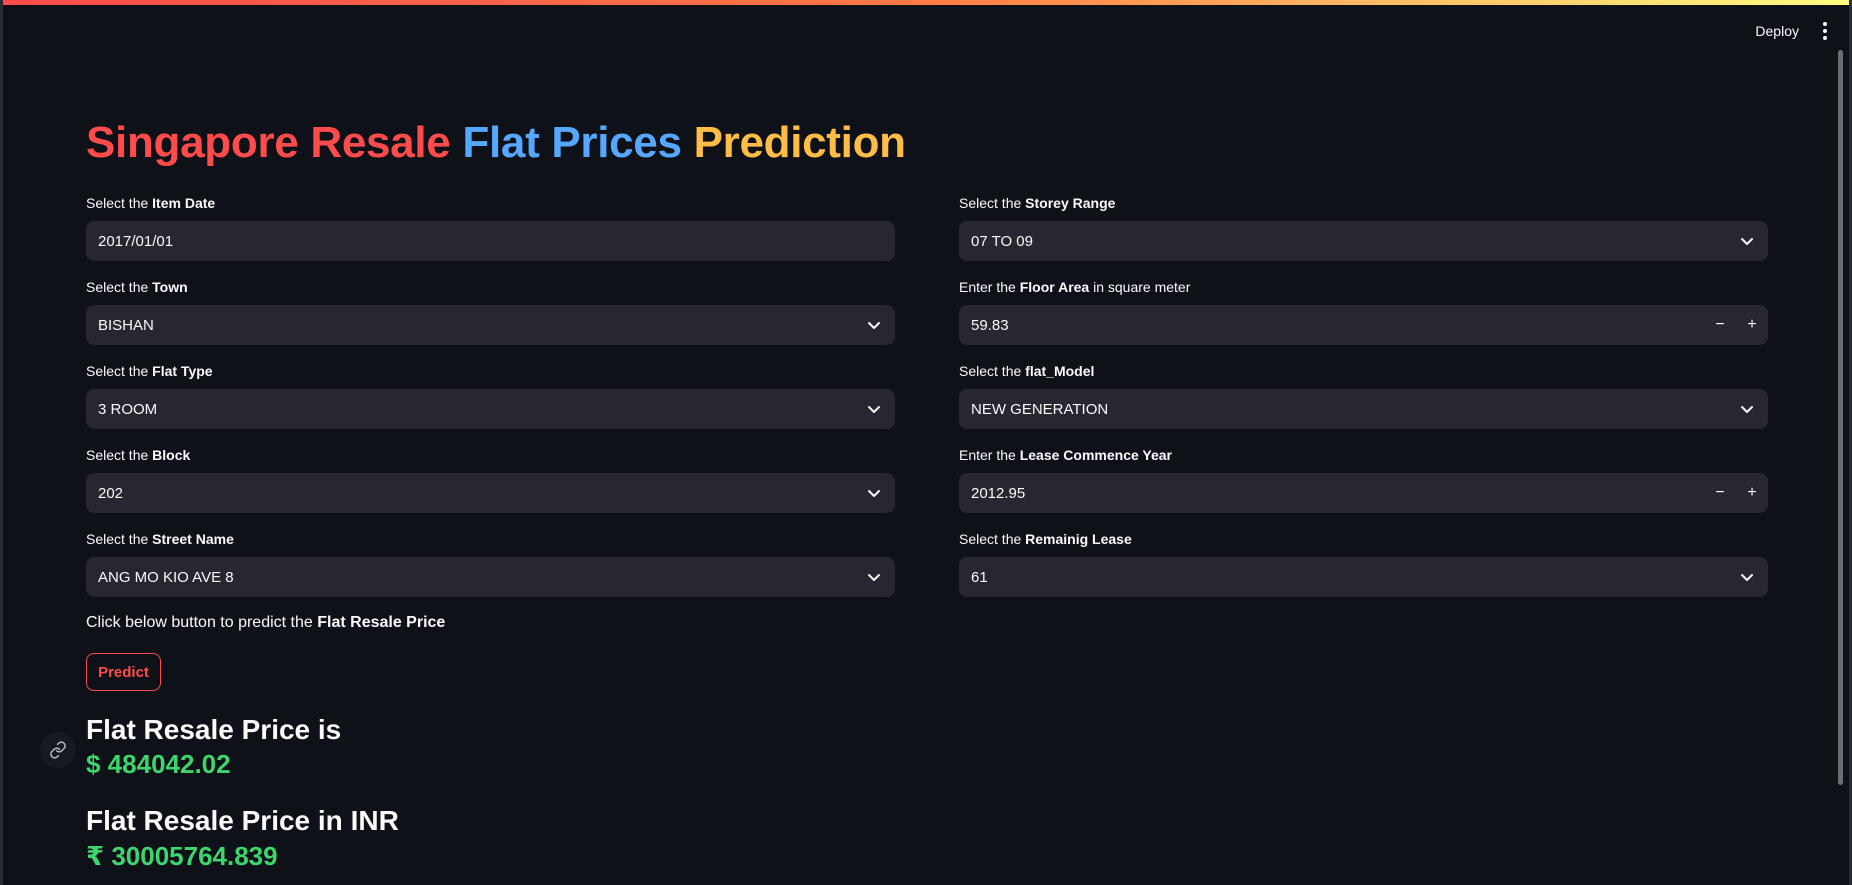 The image size is (1852, 885). I want to click on storey-range-select: 07 TO 09, so click(1363, 241).